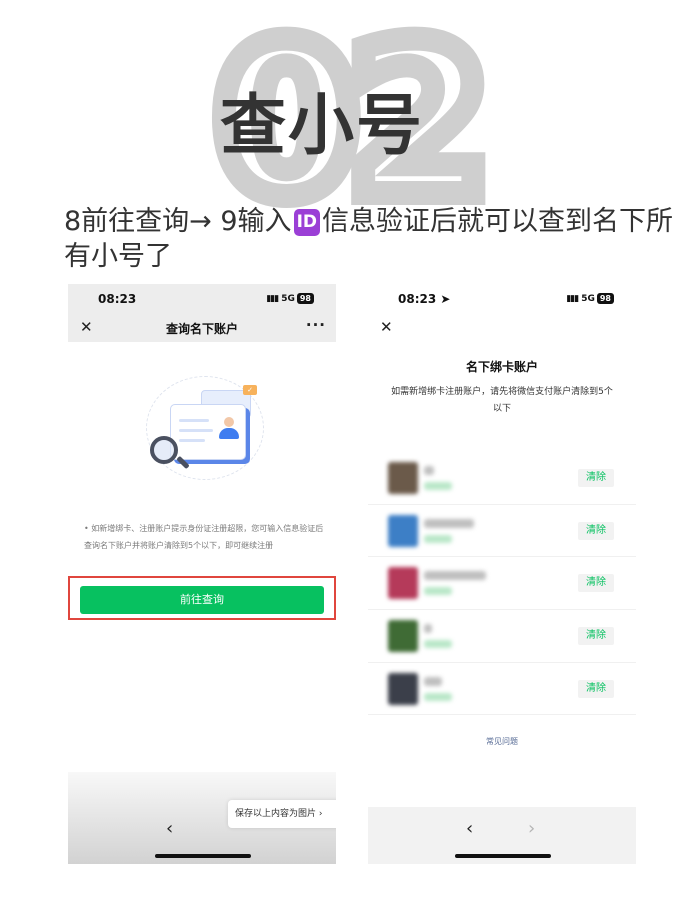 The width and height of the screenshot is (690, 920). What do you see at coordinates (117, 299) in the screenshot?
I see `status-time: 08:23` at bounding box center [117, 299].